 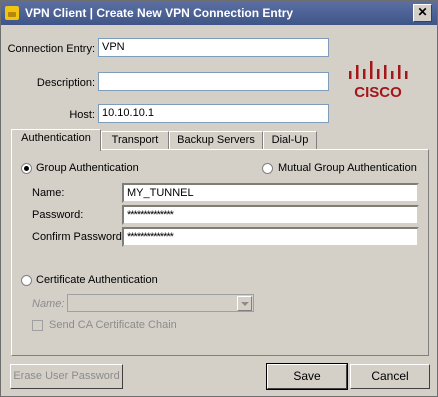 What do you see at coordinates (378, 81) in the screenshot?
I see `cisco-logo: CISCO` at bounding box center [378, 81].